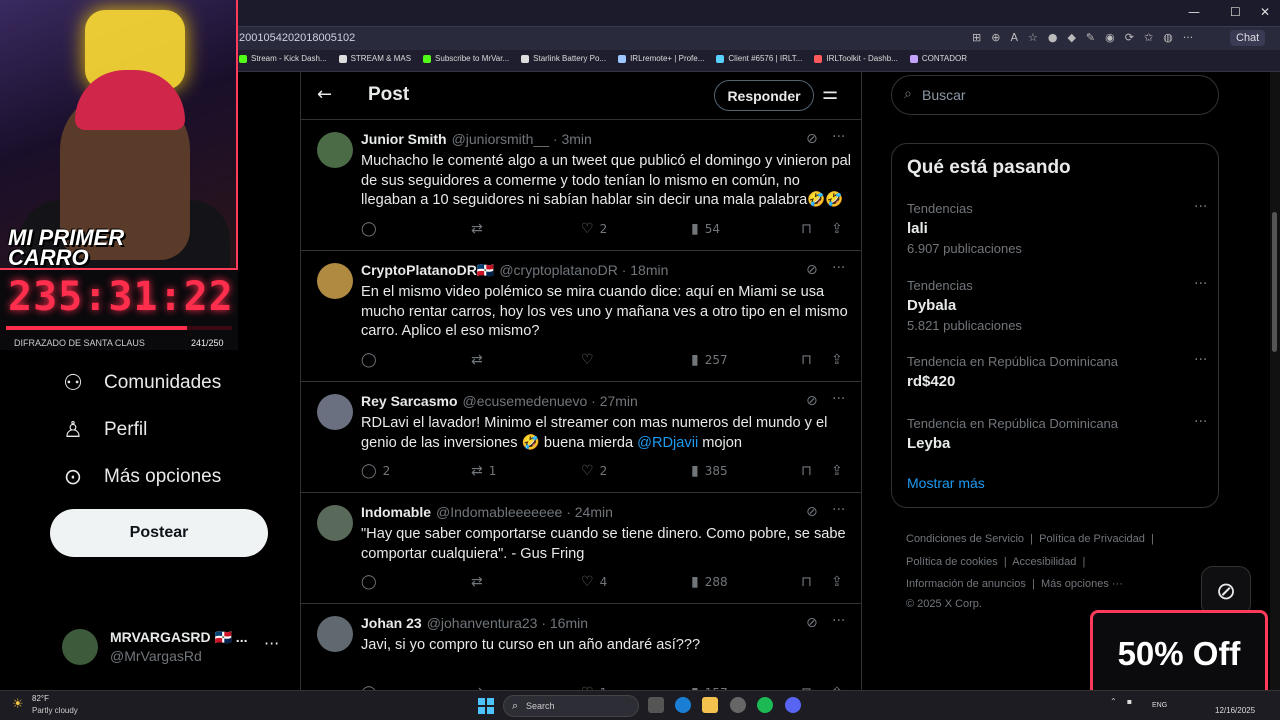 Image resolution: width=1280 pixels, height=720 pixels. Describe the element at coordinates (938, 58) in the screenshot. I see `bookmark-item: CONTADOR` at that location.